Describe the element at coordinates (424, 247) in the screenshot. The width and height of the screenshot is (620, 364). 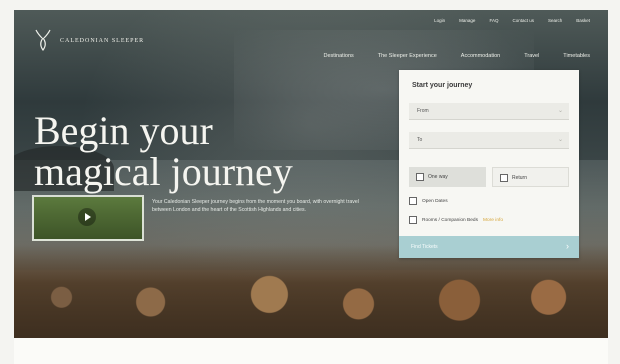
I see `find-tickets-label: Find Tickets` at that location.